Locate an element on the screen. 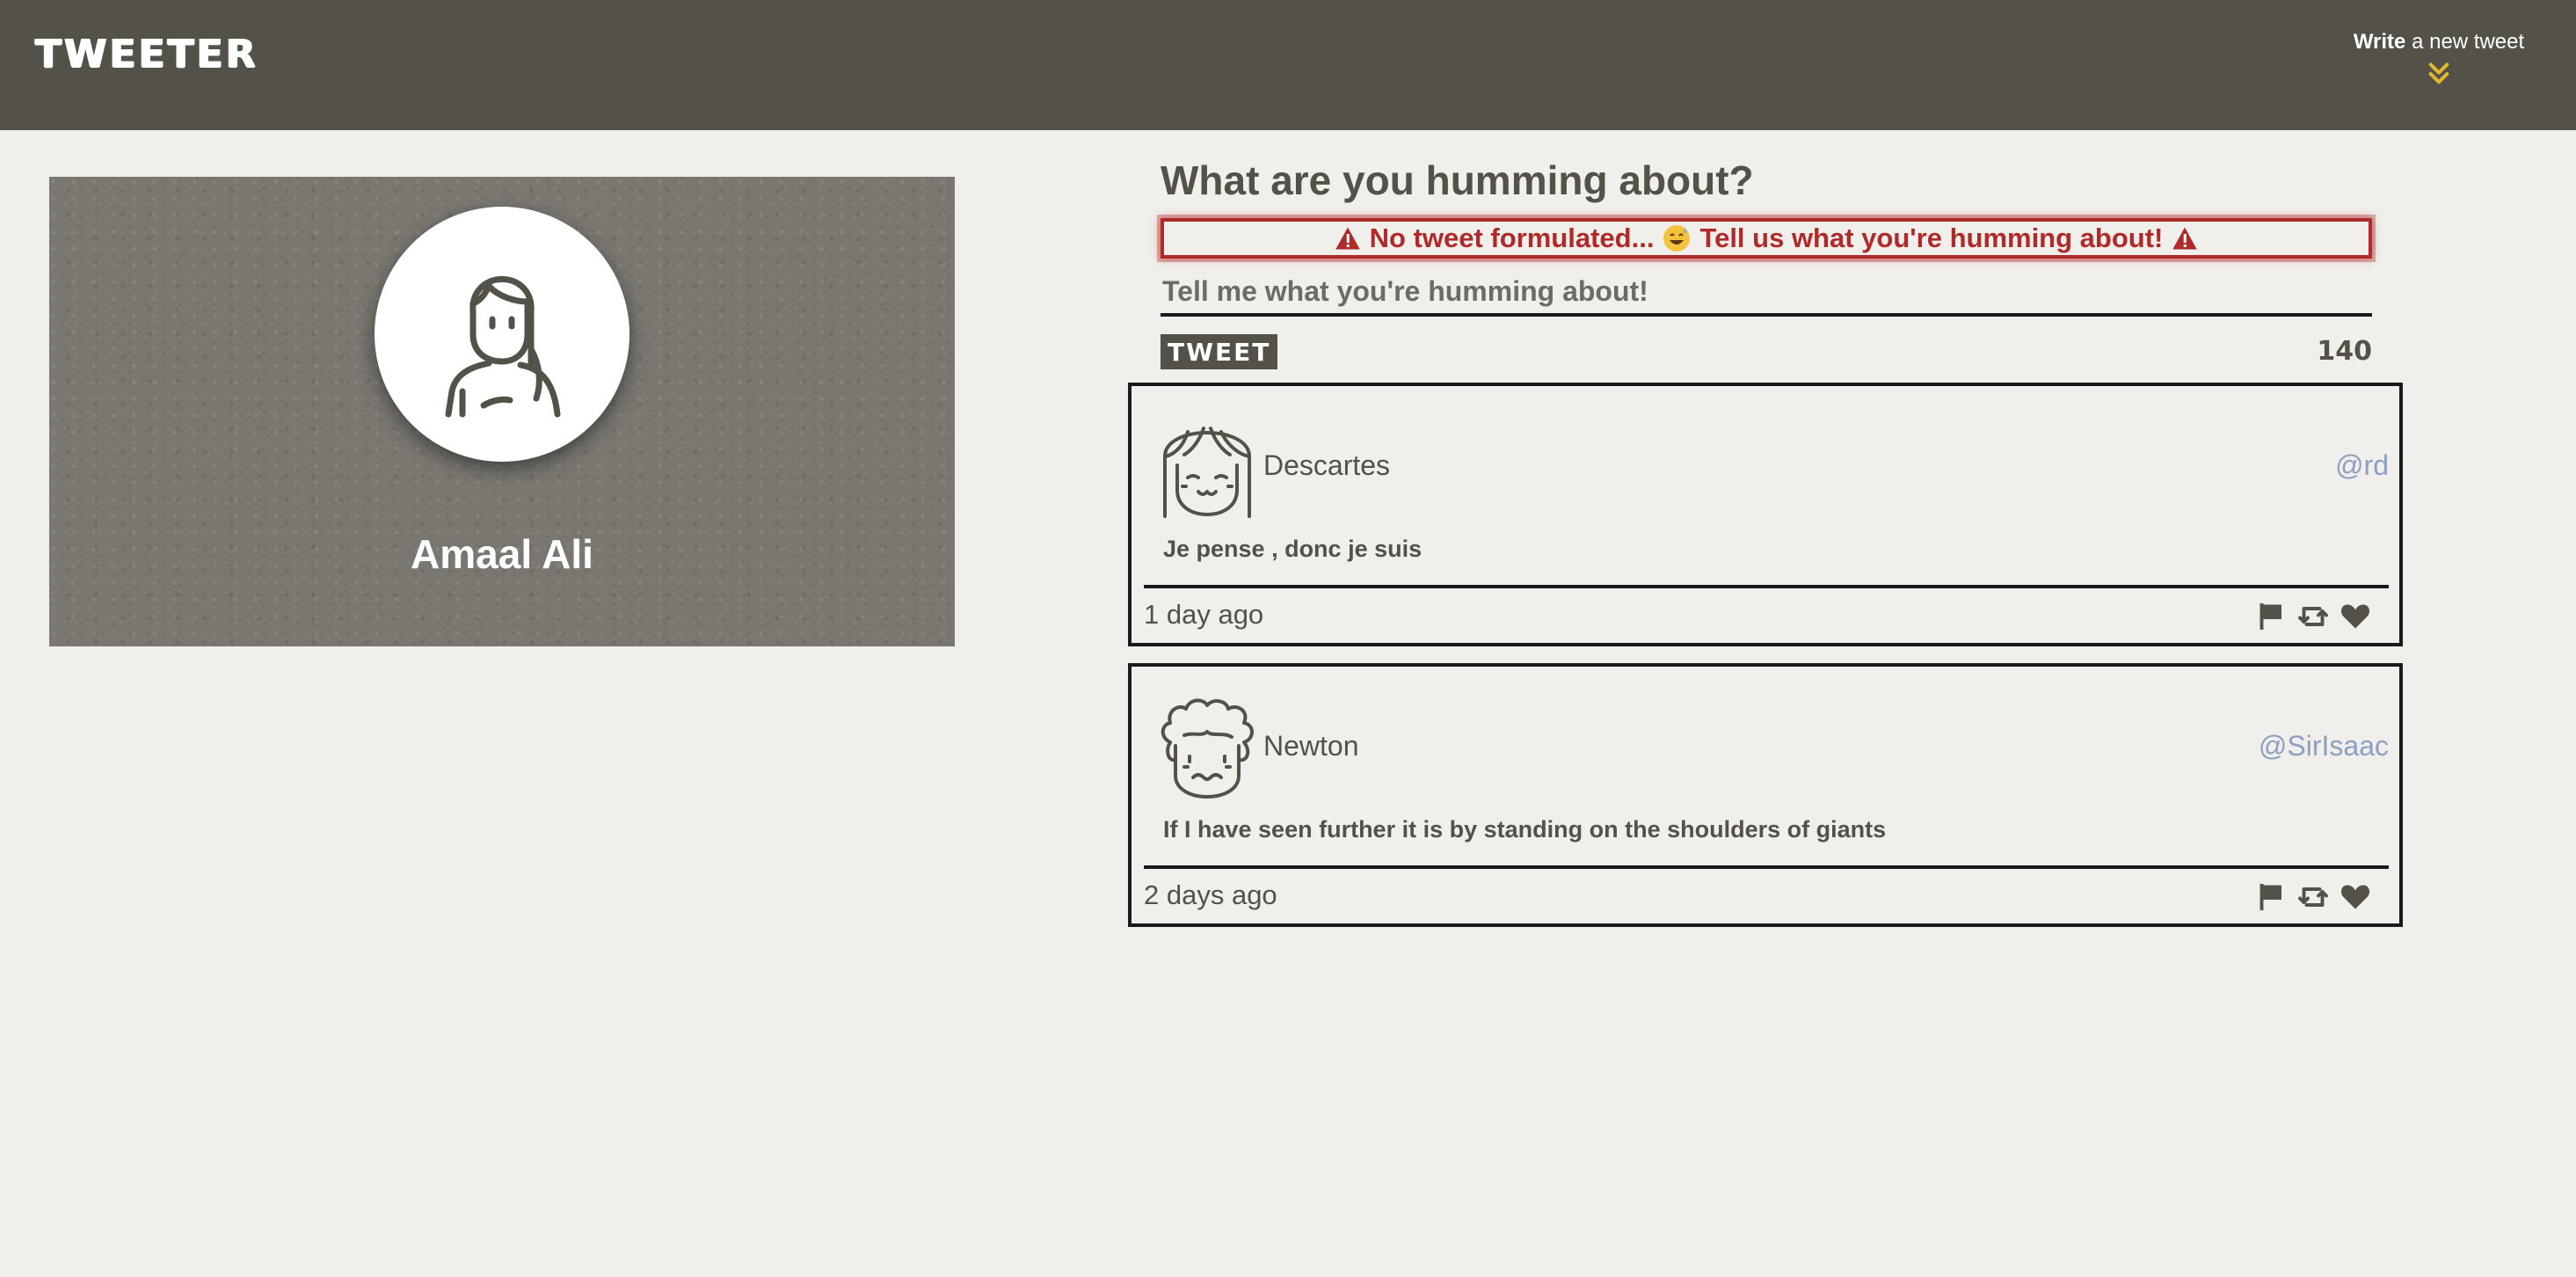 This screenshot has height=1277, width=2576. tweet-body: Je pense , donc je suis is located at coordinates (1293, 549).